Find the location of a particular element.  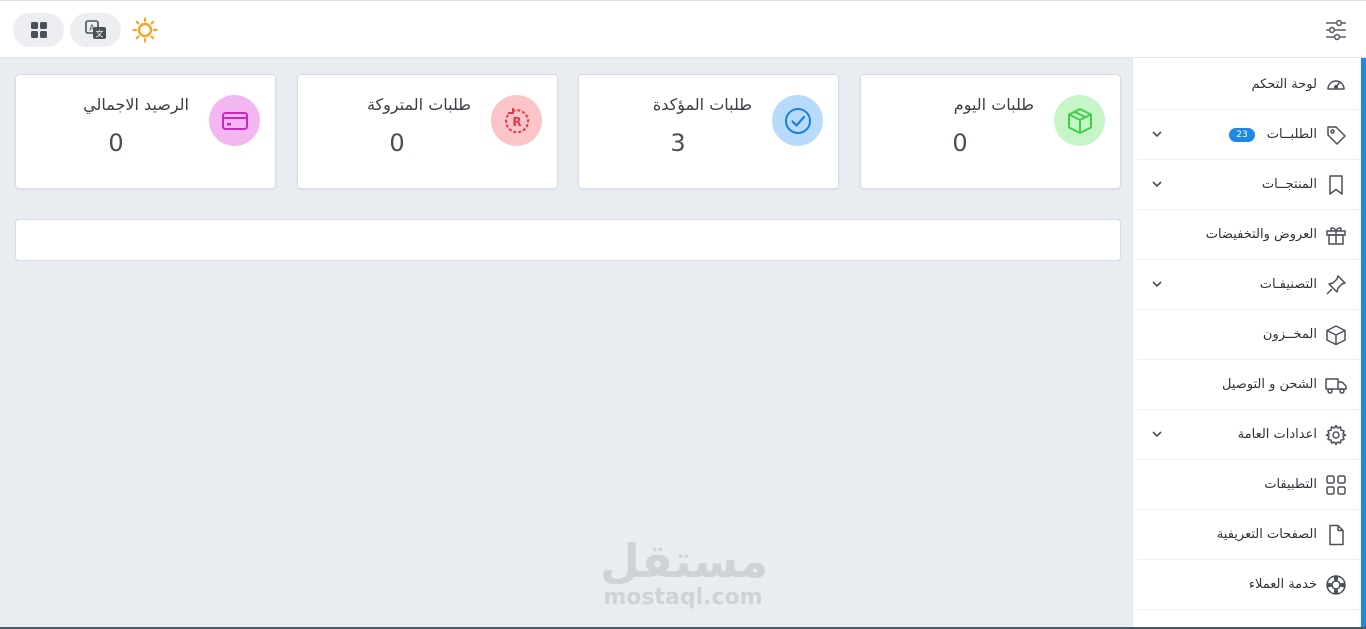

apps-menu-button is located at coordinates (38, 30).